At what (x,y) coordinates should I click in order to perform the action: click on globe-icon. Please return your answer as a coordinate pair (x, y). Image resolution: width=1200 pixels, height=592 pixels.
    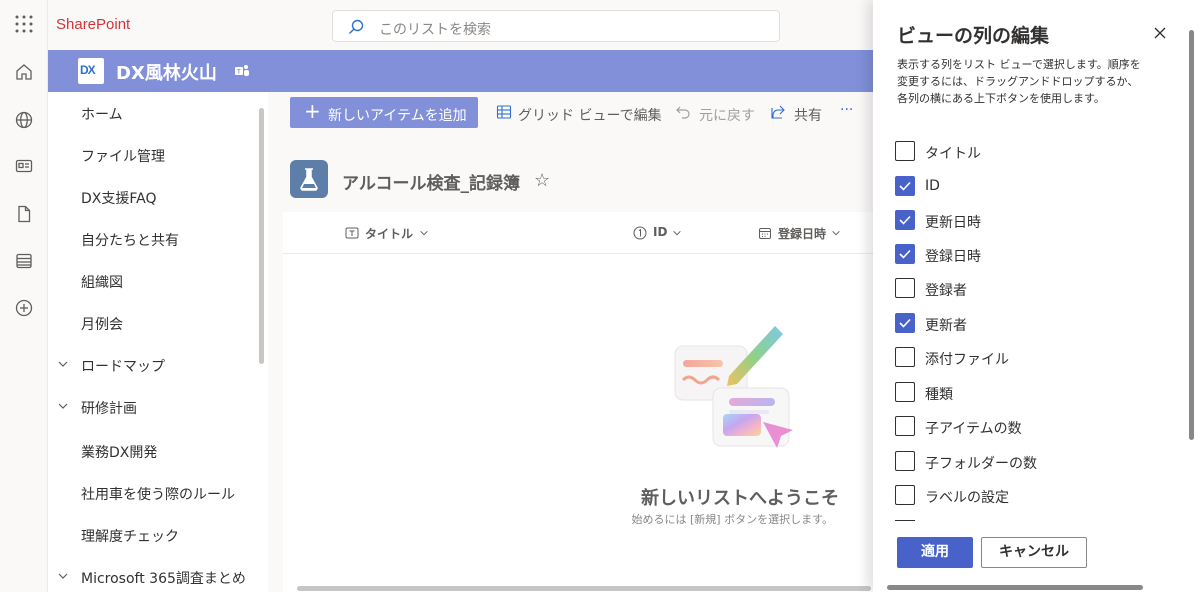
    Looking at the image, I should click on (24, 120).